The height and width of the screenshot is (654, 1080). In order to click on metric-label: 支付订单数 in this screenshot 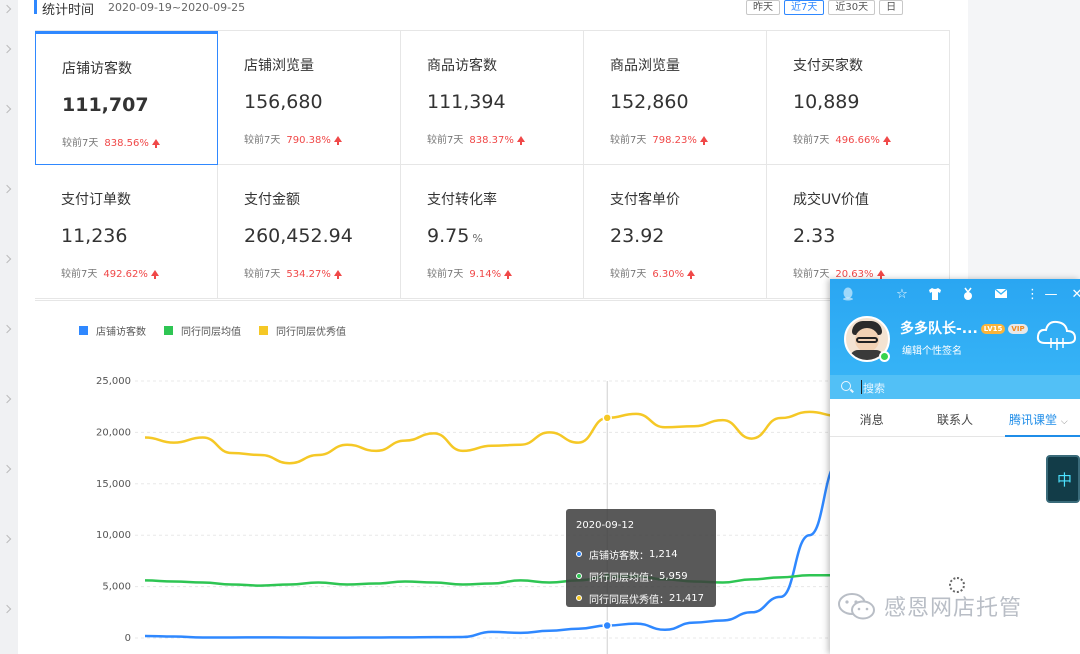, I will do `click(96, 200)`.